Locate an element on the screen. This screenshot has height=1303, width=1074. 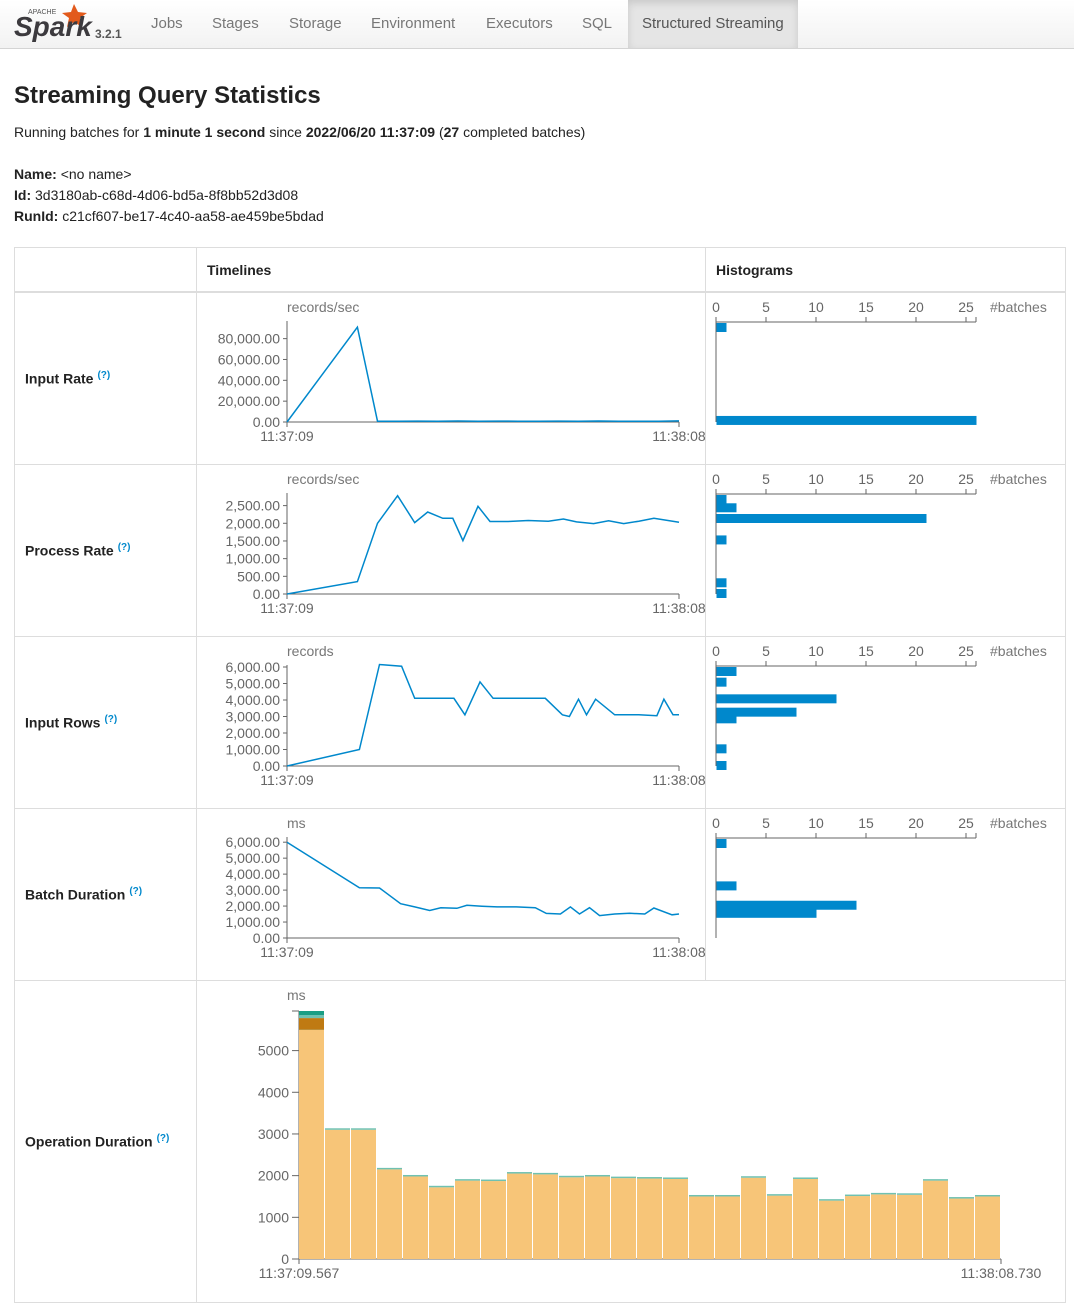
stats-header-row: Timelines Histograms is located at coordinates (540, 270).